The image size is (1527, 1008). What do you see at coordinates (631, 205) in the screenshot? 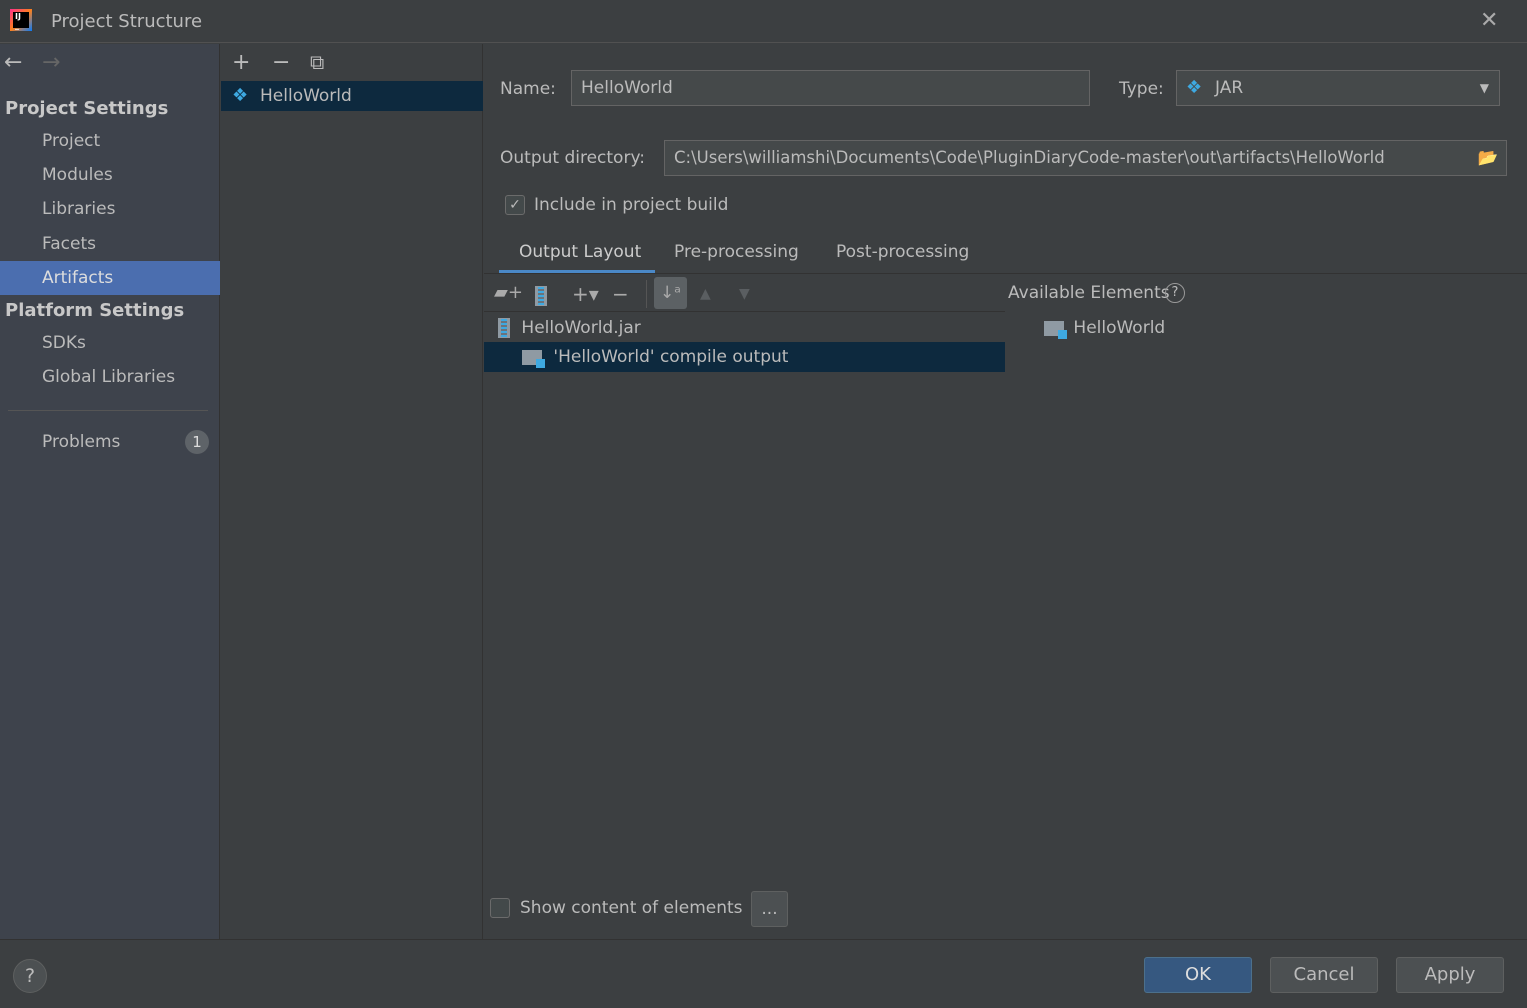
I see `include-in-build-label: Include in project build` at bounding box center [631, 205].